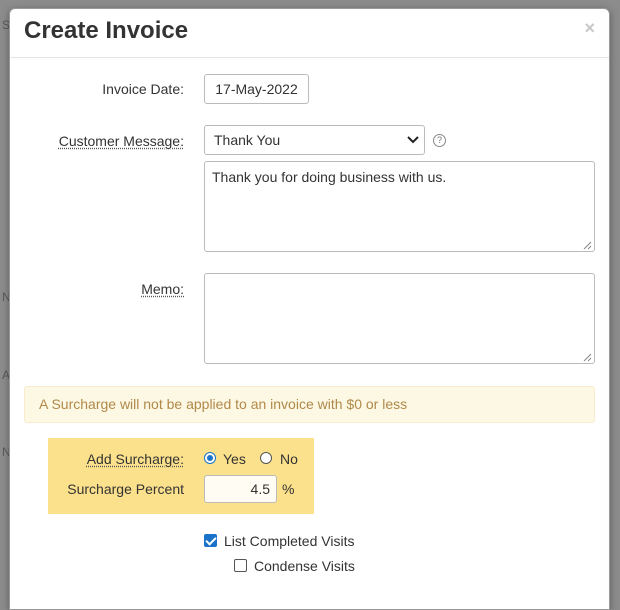  I want to click on close-button: ×, so click(589, 28).